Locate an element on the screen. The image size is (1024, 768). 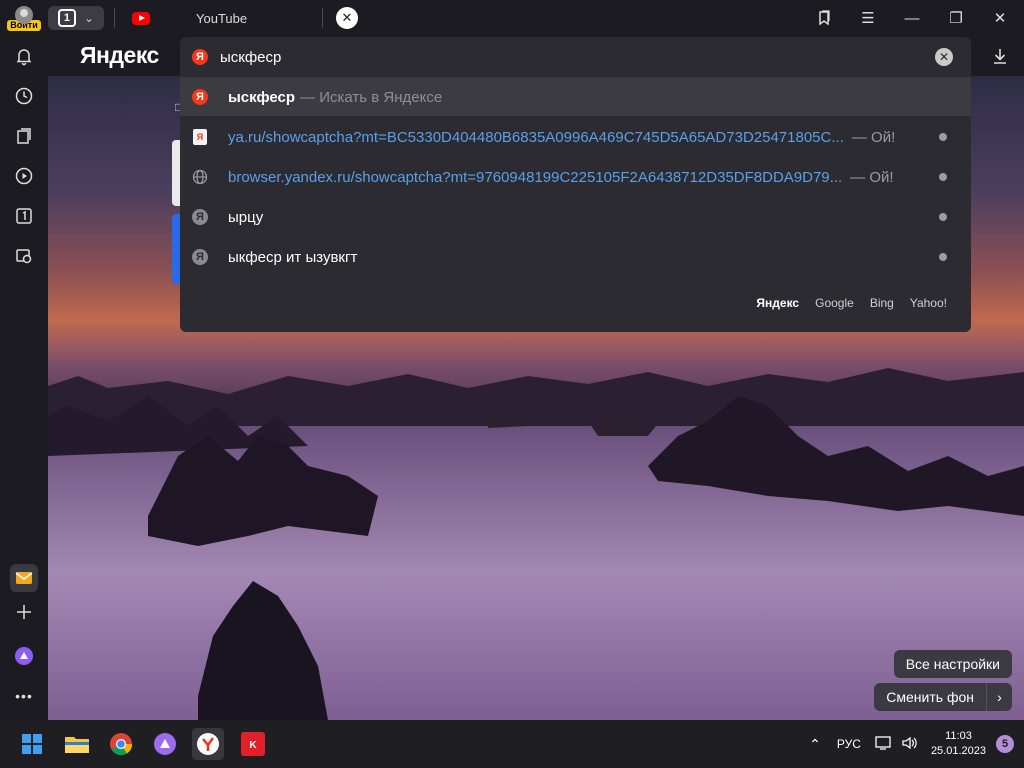
taskbar: K ⌃ РУС 11:03 25.01.2023 5 is located at coordinates (512, 744).